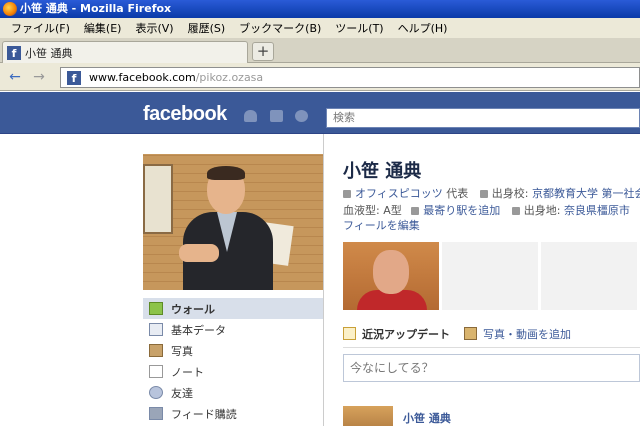 Image resolution: width=640 pixels, height=426 pixels. What do you see at coordinates (368, 416) in the screenshot?
I see `story-avatar` at bounding box center [368, 416].